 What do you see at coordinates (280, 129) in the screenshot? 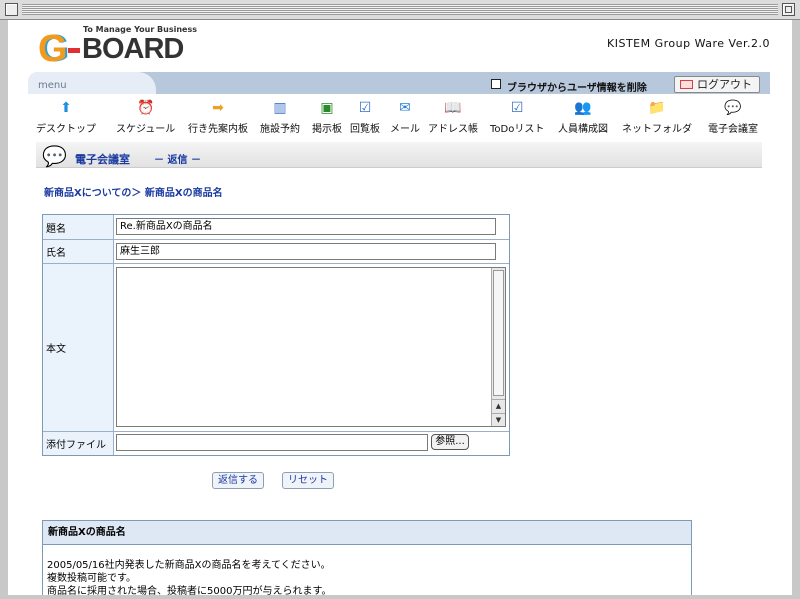
I see `nav-label: 施設予約` at bounding box center [280, 129].